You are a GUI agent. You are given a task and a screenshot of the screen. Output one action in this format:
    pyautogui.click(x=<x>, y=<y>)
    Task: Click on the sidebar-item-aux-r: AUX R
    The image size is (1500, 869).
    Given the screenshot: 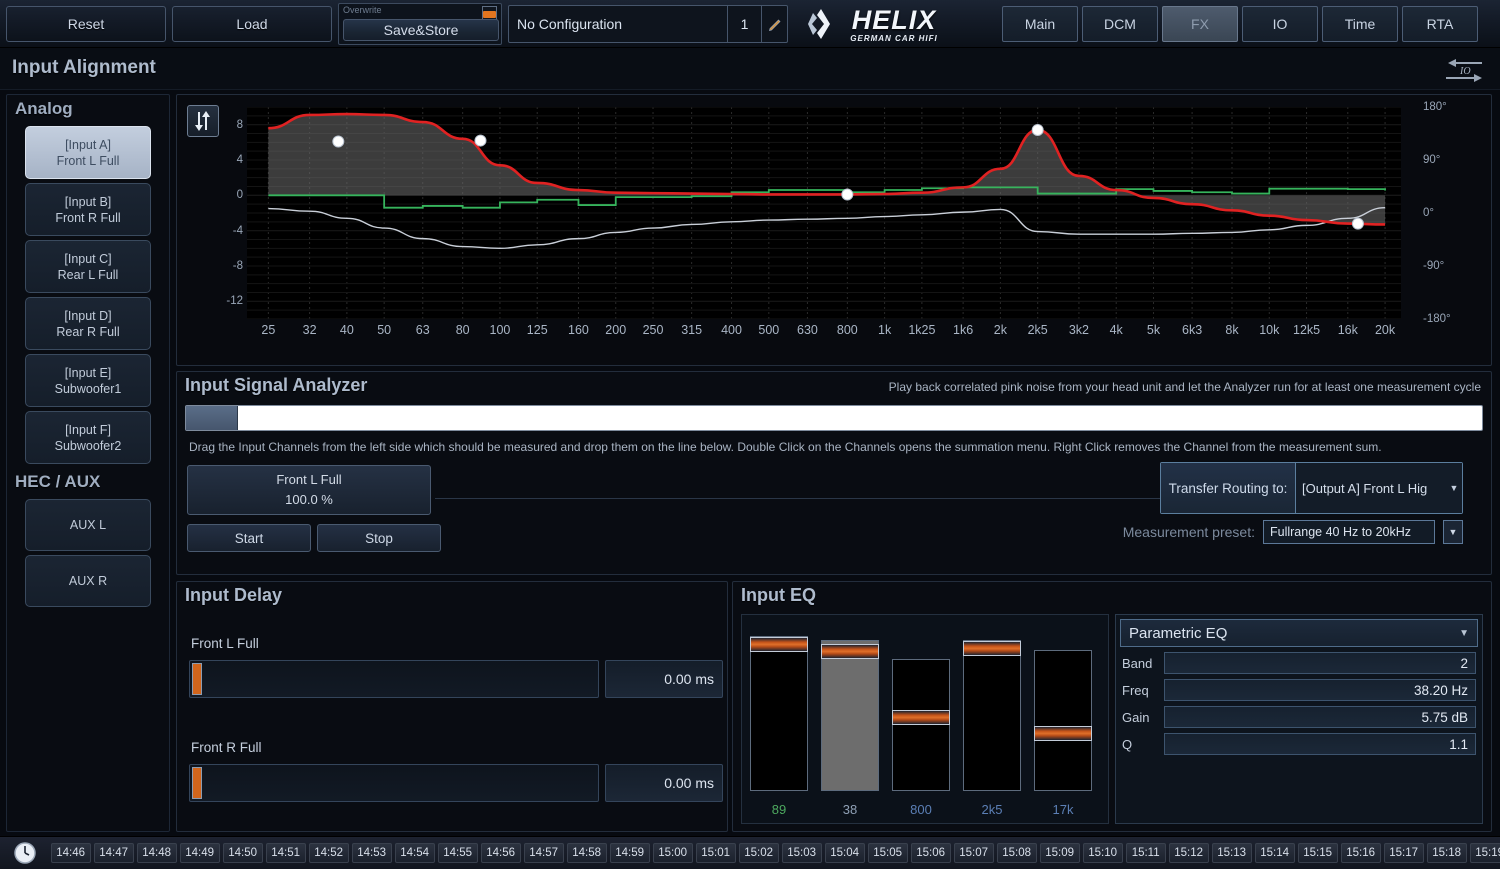 What is the action you would take?
    pyautogui.click(x=88, y=581)
    